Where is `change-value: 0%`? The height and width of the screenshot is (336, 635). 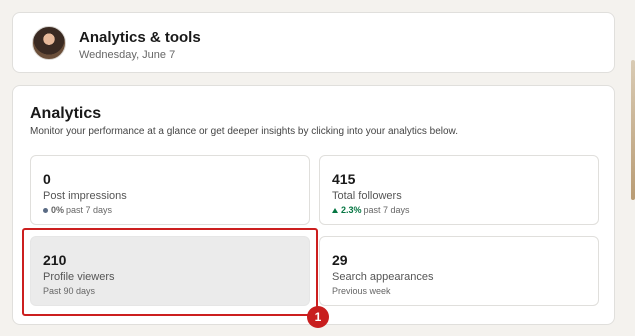
change-value: 0% is located at coordinates (58, 210).